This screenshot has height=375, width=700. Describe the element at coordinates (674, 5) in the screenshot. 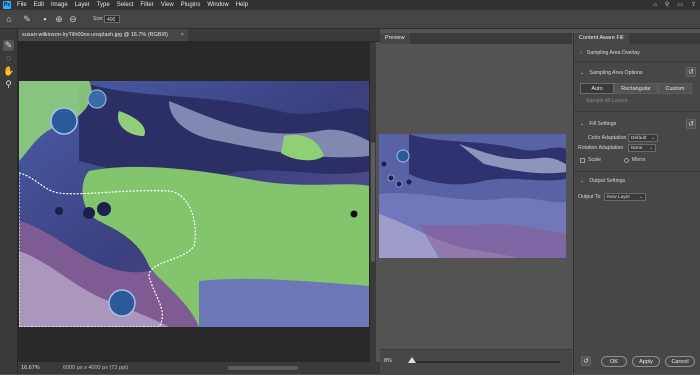

I see `menubar-right: ⌂ ⚲ ▭ ⇪` at that location.